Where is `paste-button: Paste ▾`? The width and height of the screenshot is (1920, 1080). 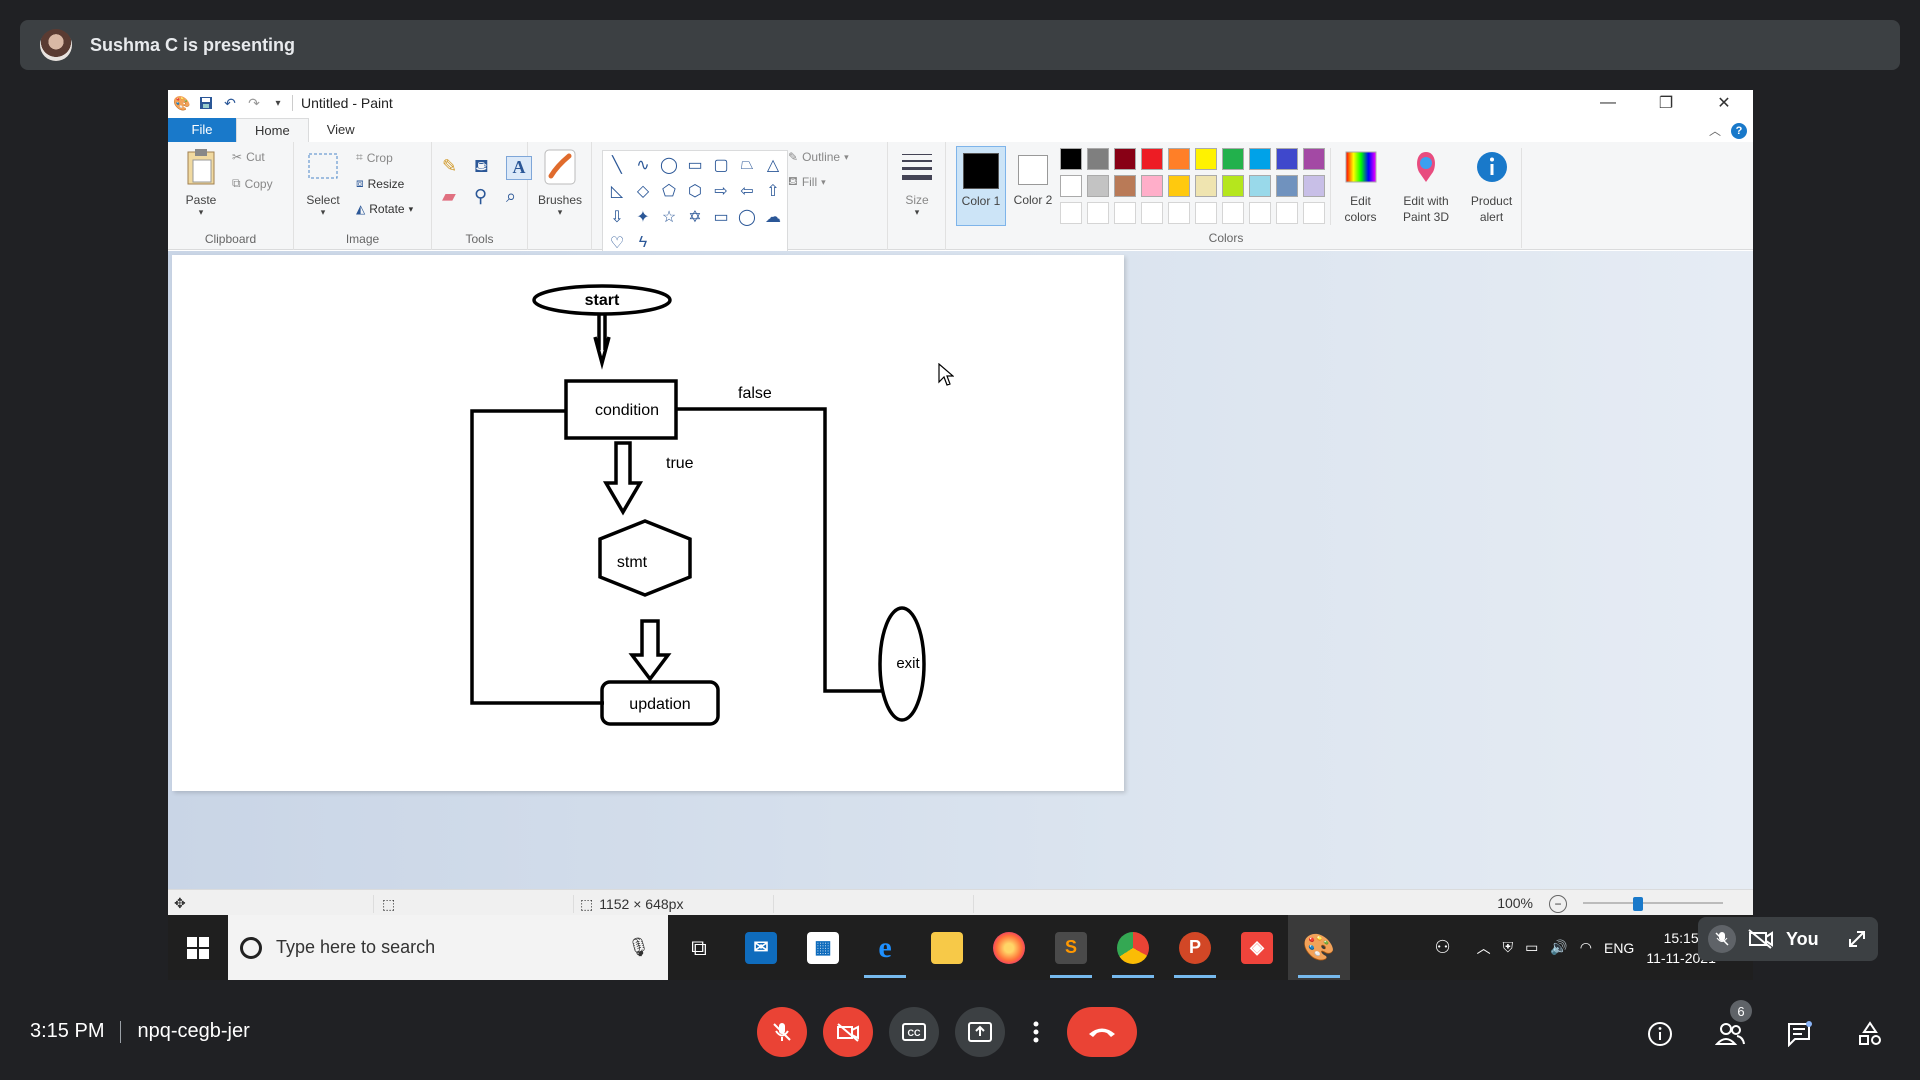 paste-button: Paste ▾ is located at coordinates (201, 183).